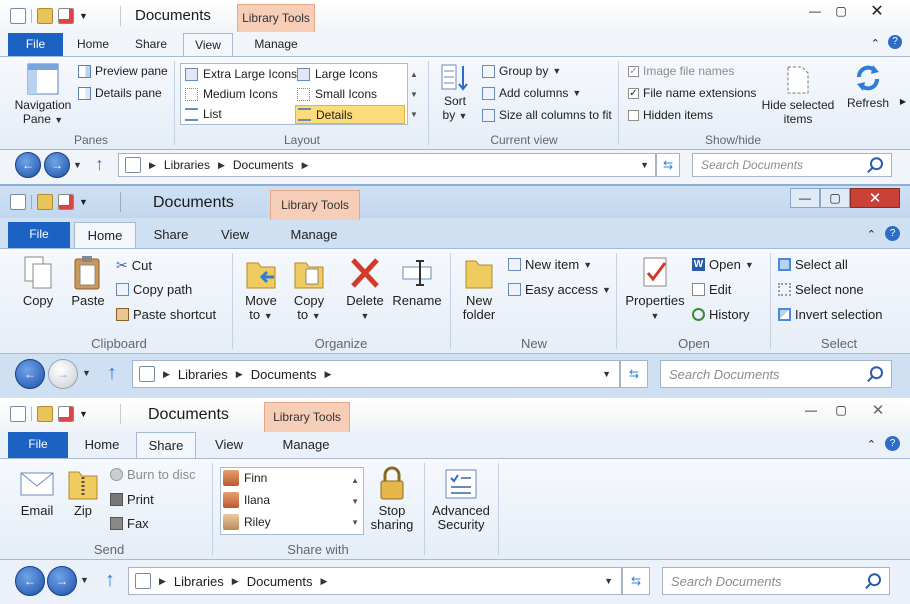  Describe the element at coordinates (123, 71) in the screenshot. I see `preview-pane-button: Preview pane` at that location.